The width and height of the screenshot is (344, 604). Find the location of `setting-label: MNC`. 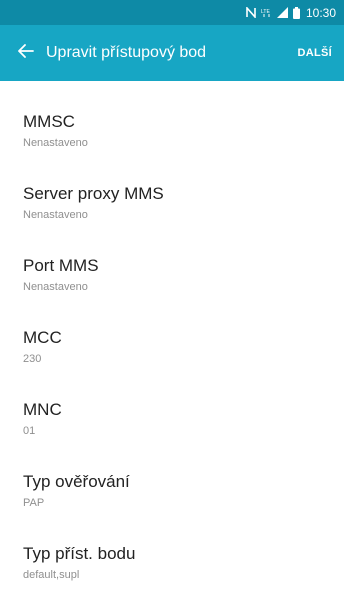

setting-label: MNC is located at coordinates (42, 409).